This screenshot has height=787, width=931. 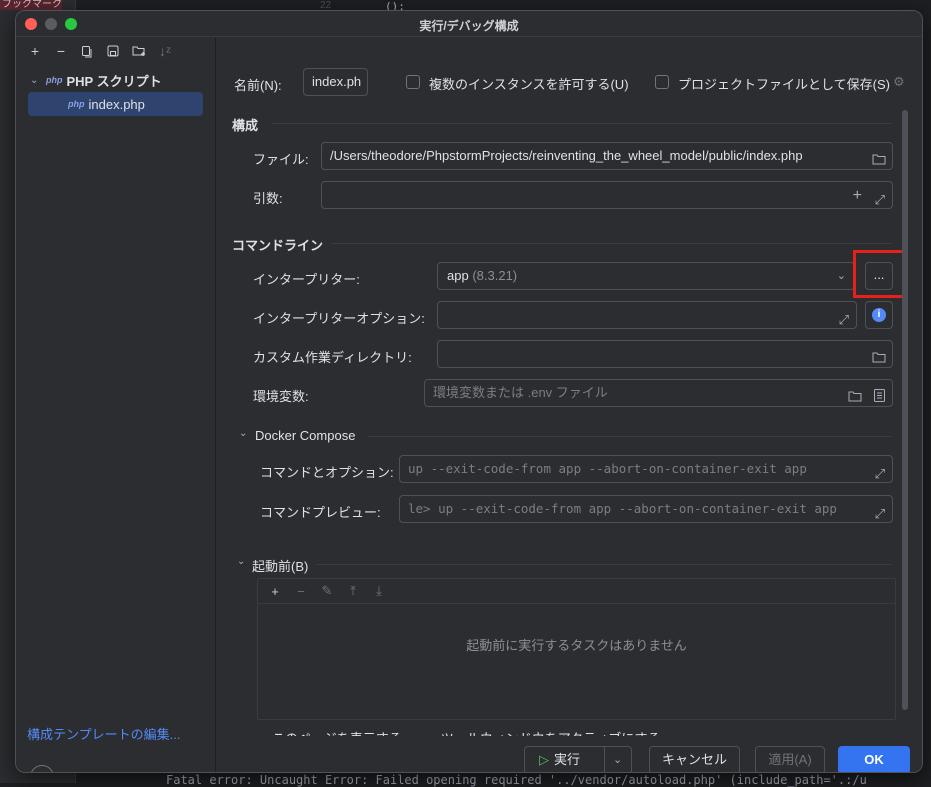 I want to click on tree-item-label: index.php, so click(x=116, y=104).